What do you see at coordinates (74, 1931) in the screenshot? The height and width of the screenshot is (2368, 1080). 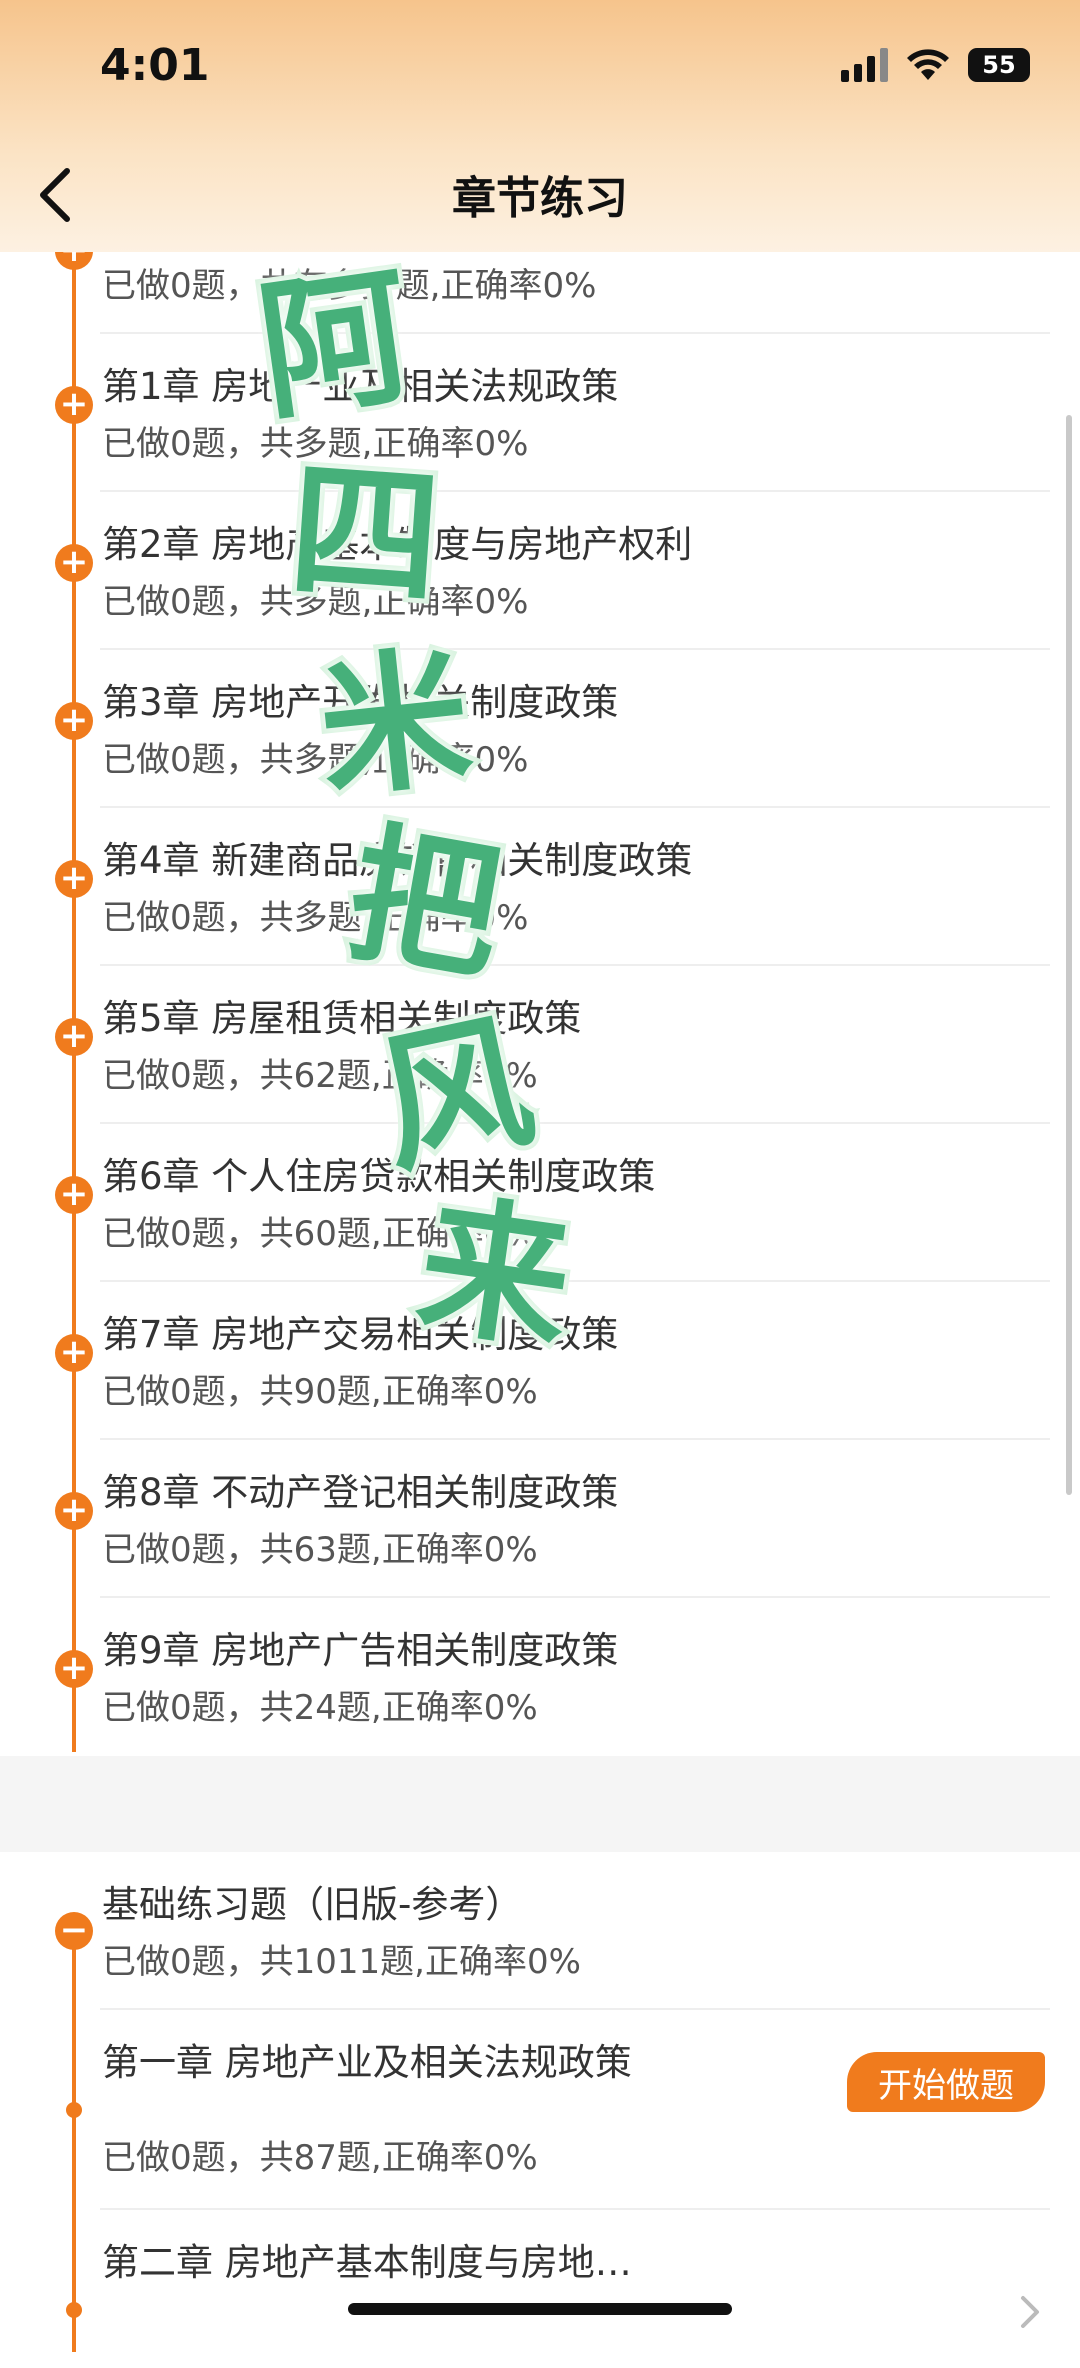 I see `minus-circle-icon: −` at bounding box center [74, 1931].